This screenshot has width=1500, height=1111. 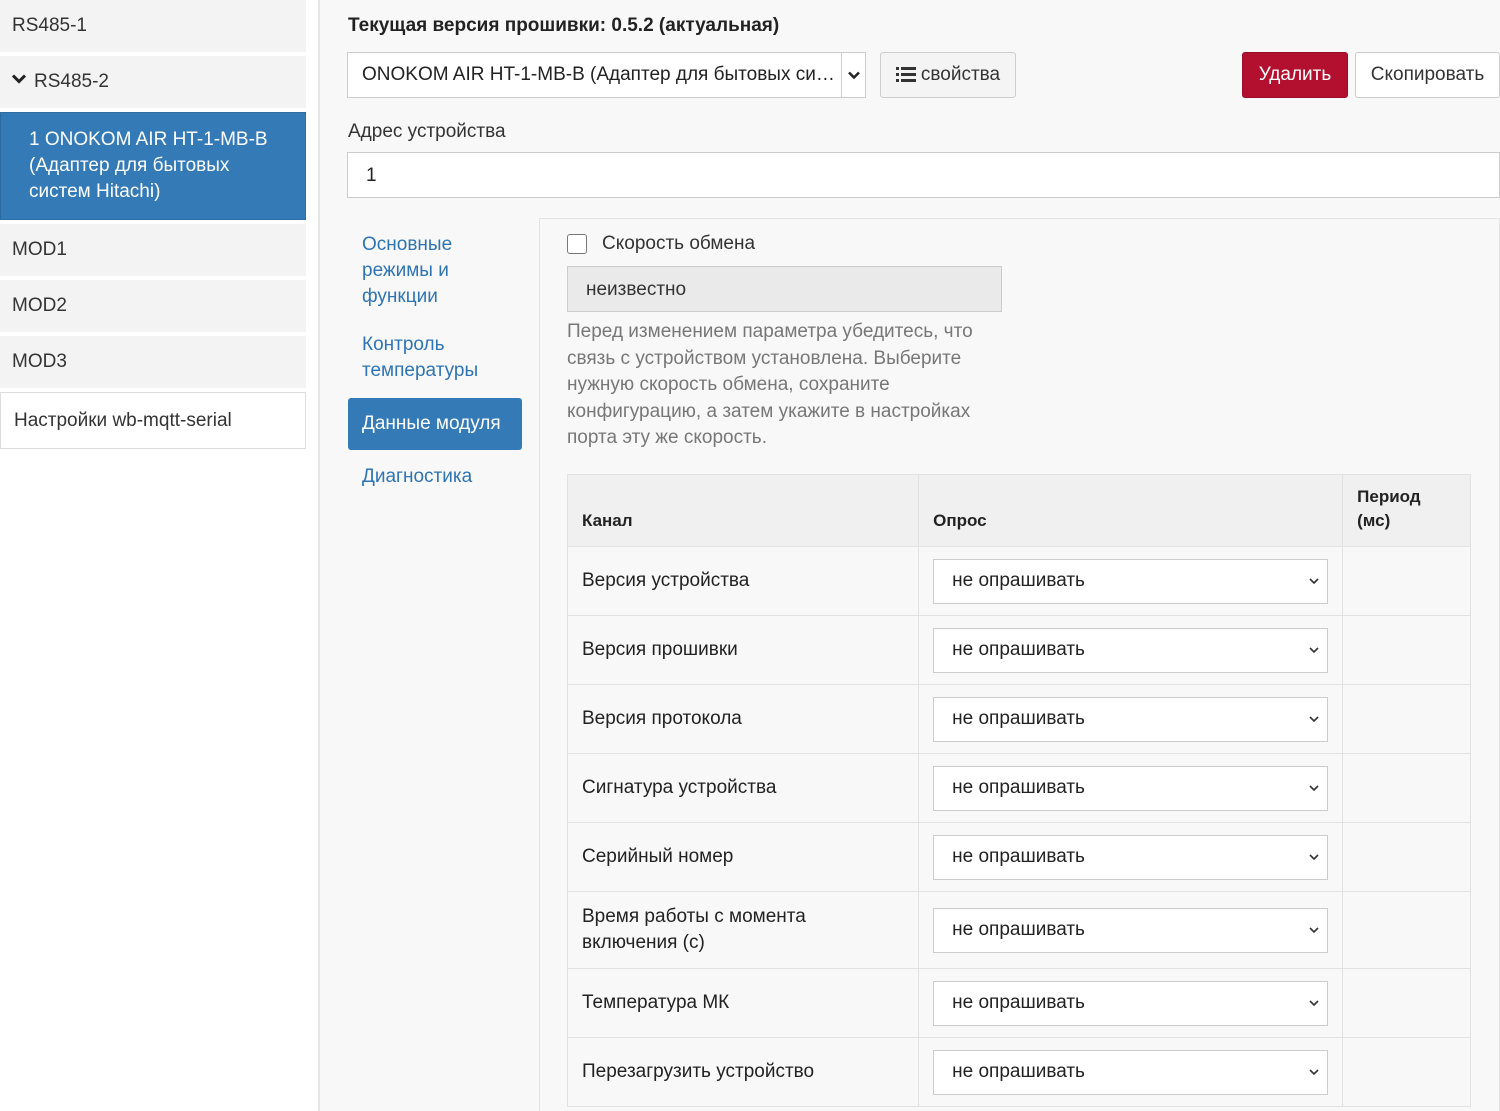 I want to click on channel-name: Версия протокола, so click(x=743, y=719).